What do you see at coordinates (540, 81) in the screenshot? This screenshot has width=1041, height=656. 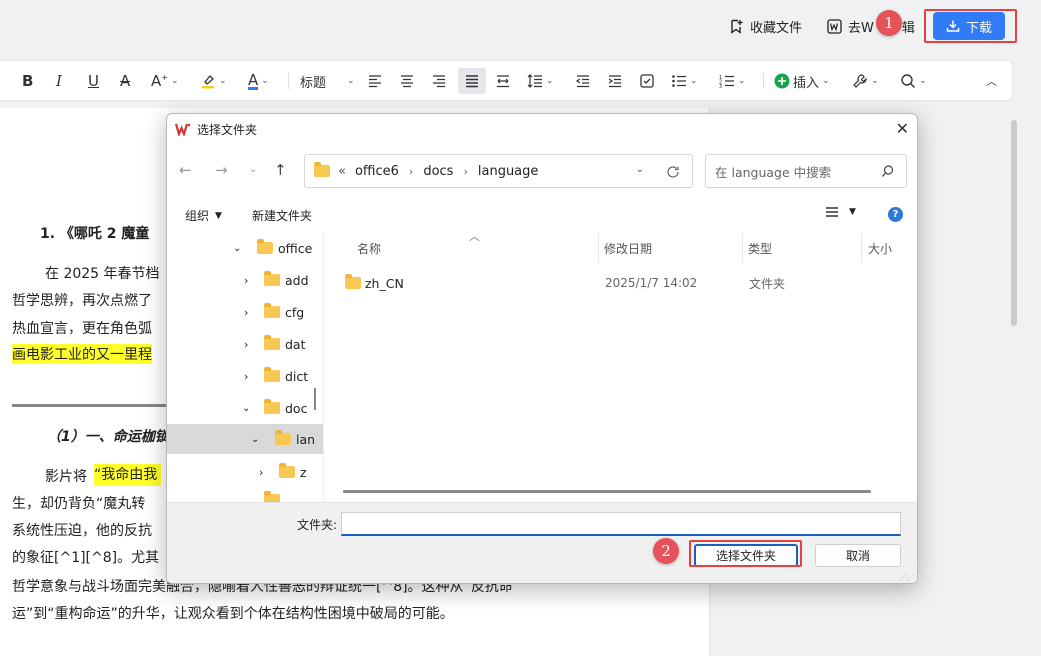 I see `line-spacing-button: ⌄` at bounding box center [540, 81].